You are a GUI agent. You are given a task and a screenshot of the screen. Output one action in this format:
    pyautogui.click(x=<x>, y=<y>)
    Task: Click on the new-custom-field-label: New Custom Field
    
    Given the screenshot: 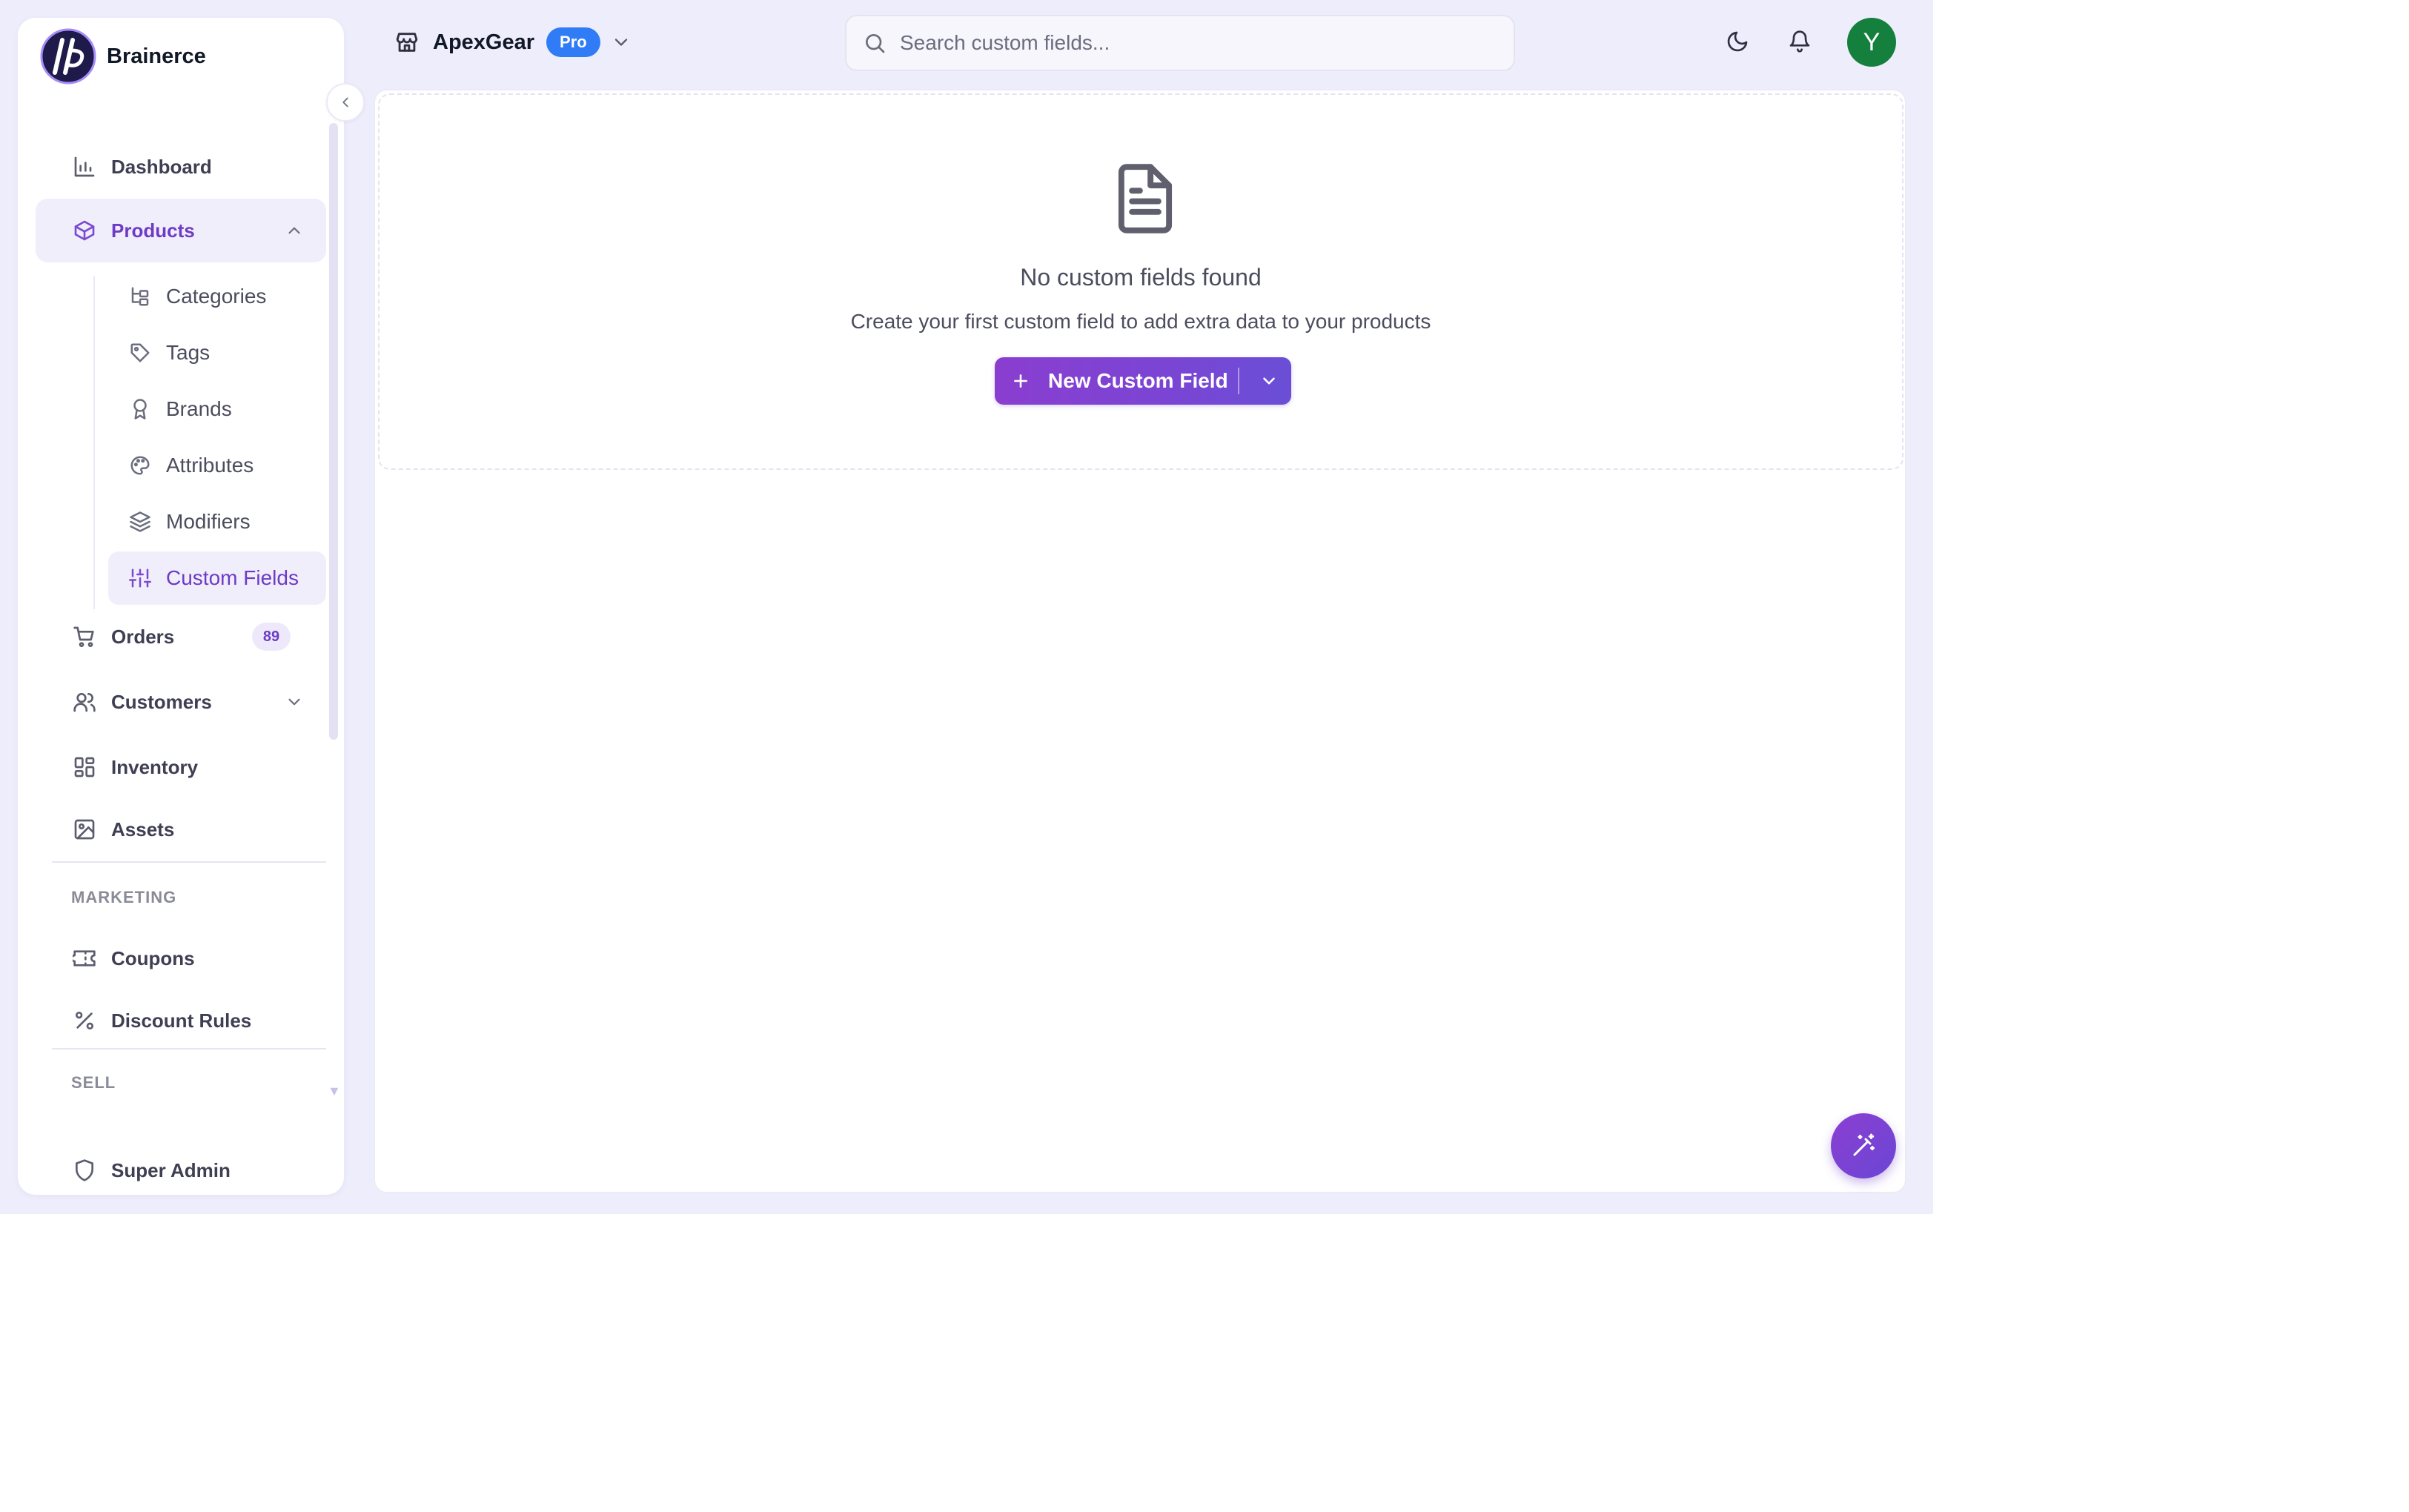 What is the action you would take?
    pyautogui.click(x=1138, y=381)
    